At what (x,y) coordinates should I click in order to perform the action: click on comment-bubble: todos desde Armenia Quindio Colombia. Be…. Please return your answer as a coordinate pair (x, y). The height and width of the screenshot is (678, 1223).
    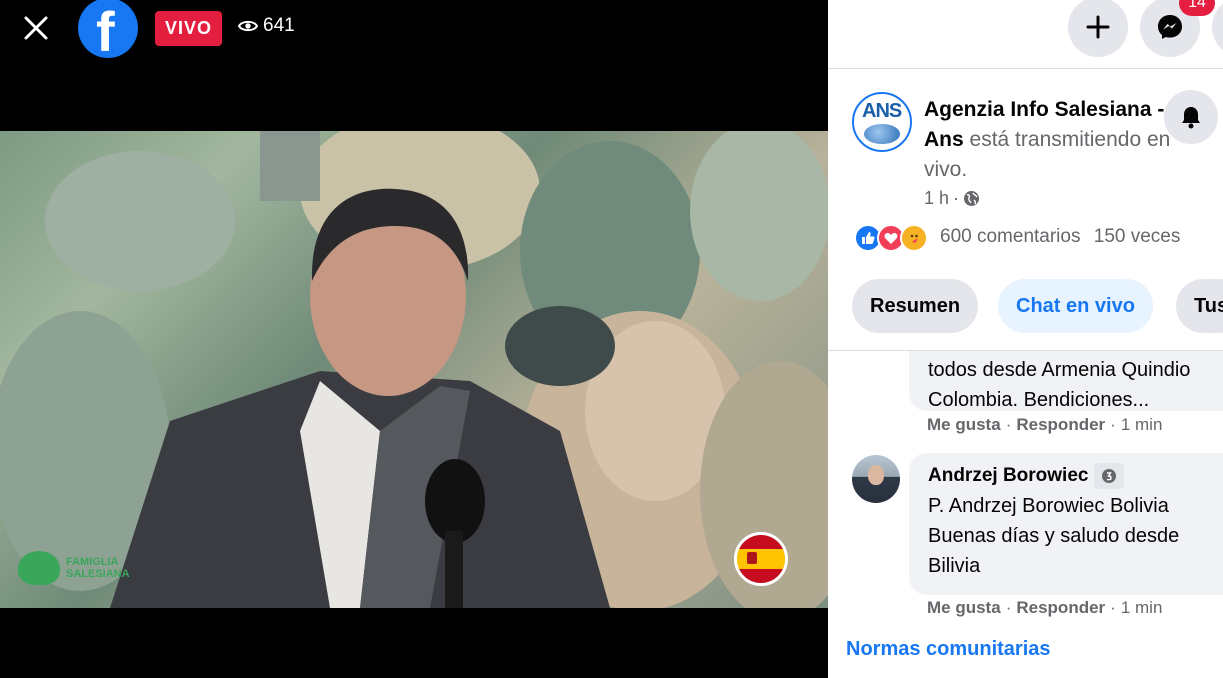
    Looking at the image, I should click on (1066, 381).